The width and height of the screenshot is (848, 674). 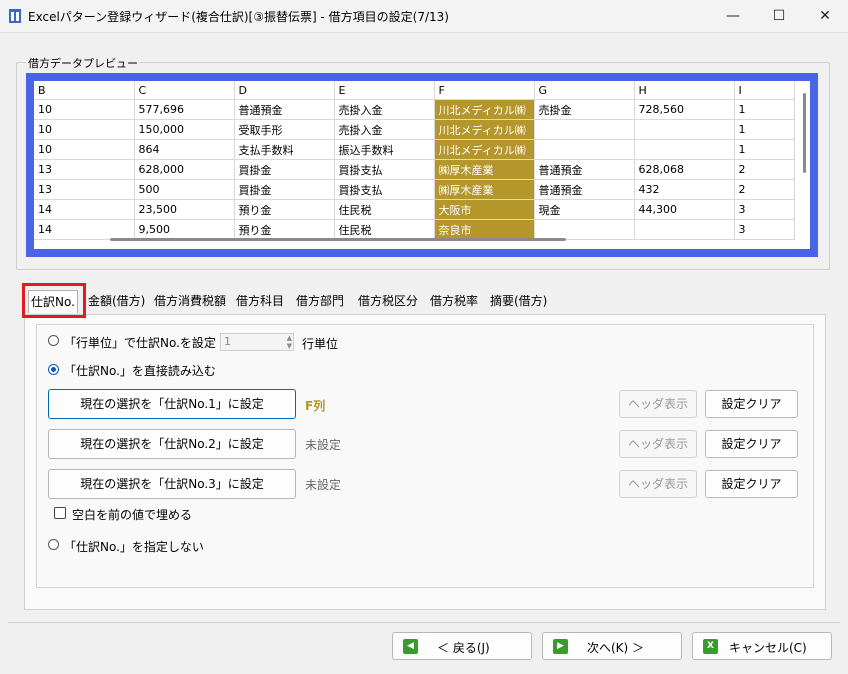 I want to click on assign-no2-button: 現在の選択を「仕訳No.2」に設定, so click(x=172, y=444).